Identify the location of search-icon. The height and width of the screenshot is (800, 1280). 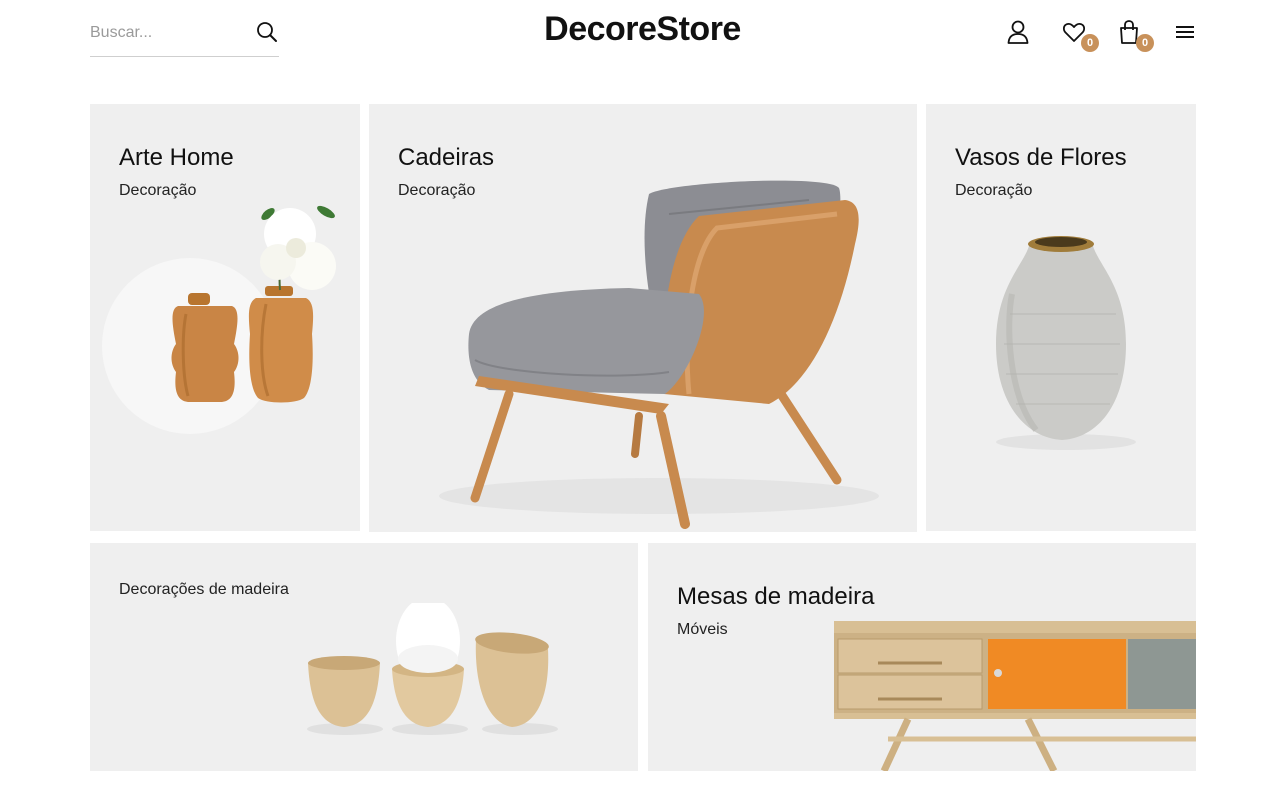
(267, 32).